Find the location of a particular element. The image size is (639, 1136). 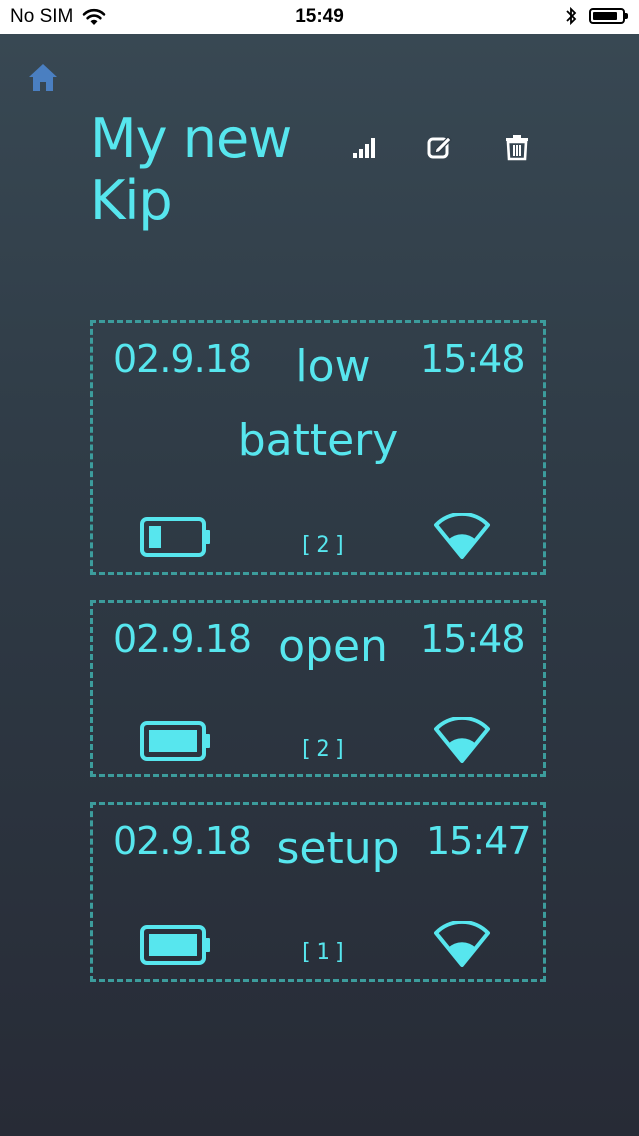

title-line-2: Kip is located at coordinates (131, 200).